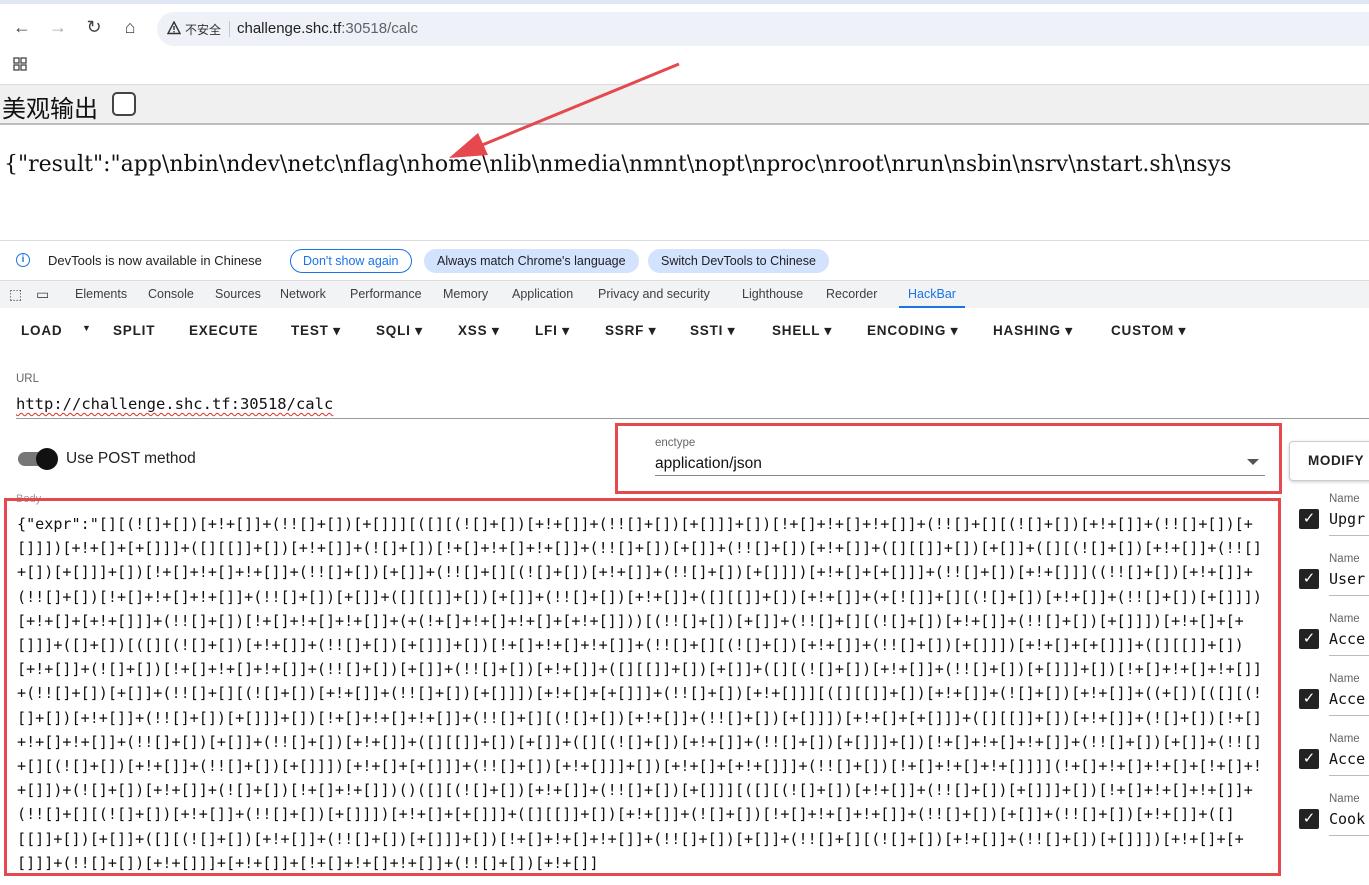 The height and width of the screenshot is (885, 1369). I want to click on url-field-label: URL, so click(28, 379).